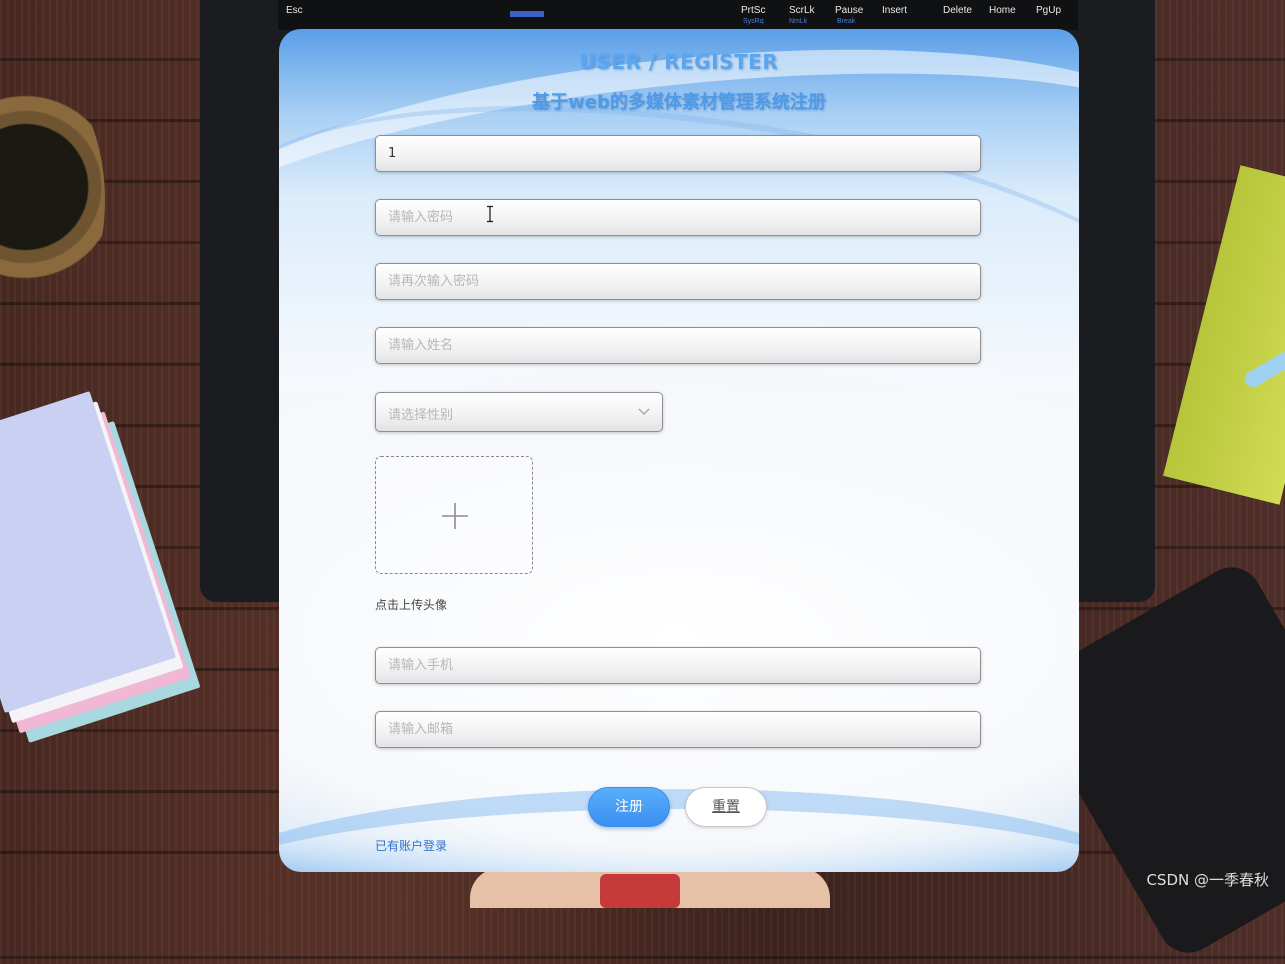 The height and width of the screenshot is (964, 1285). I want to click on text-cursor-icon, so click(490, 214).